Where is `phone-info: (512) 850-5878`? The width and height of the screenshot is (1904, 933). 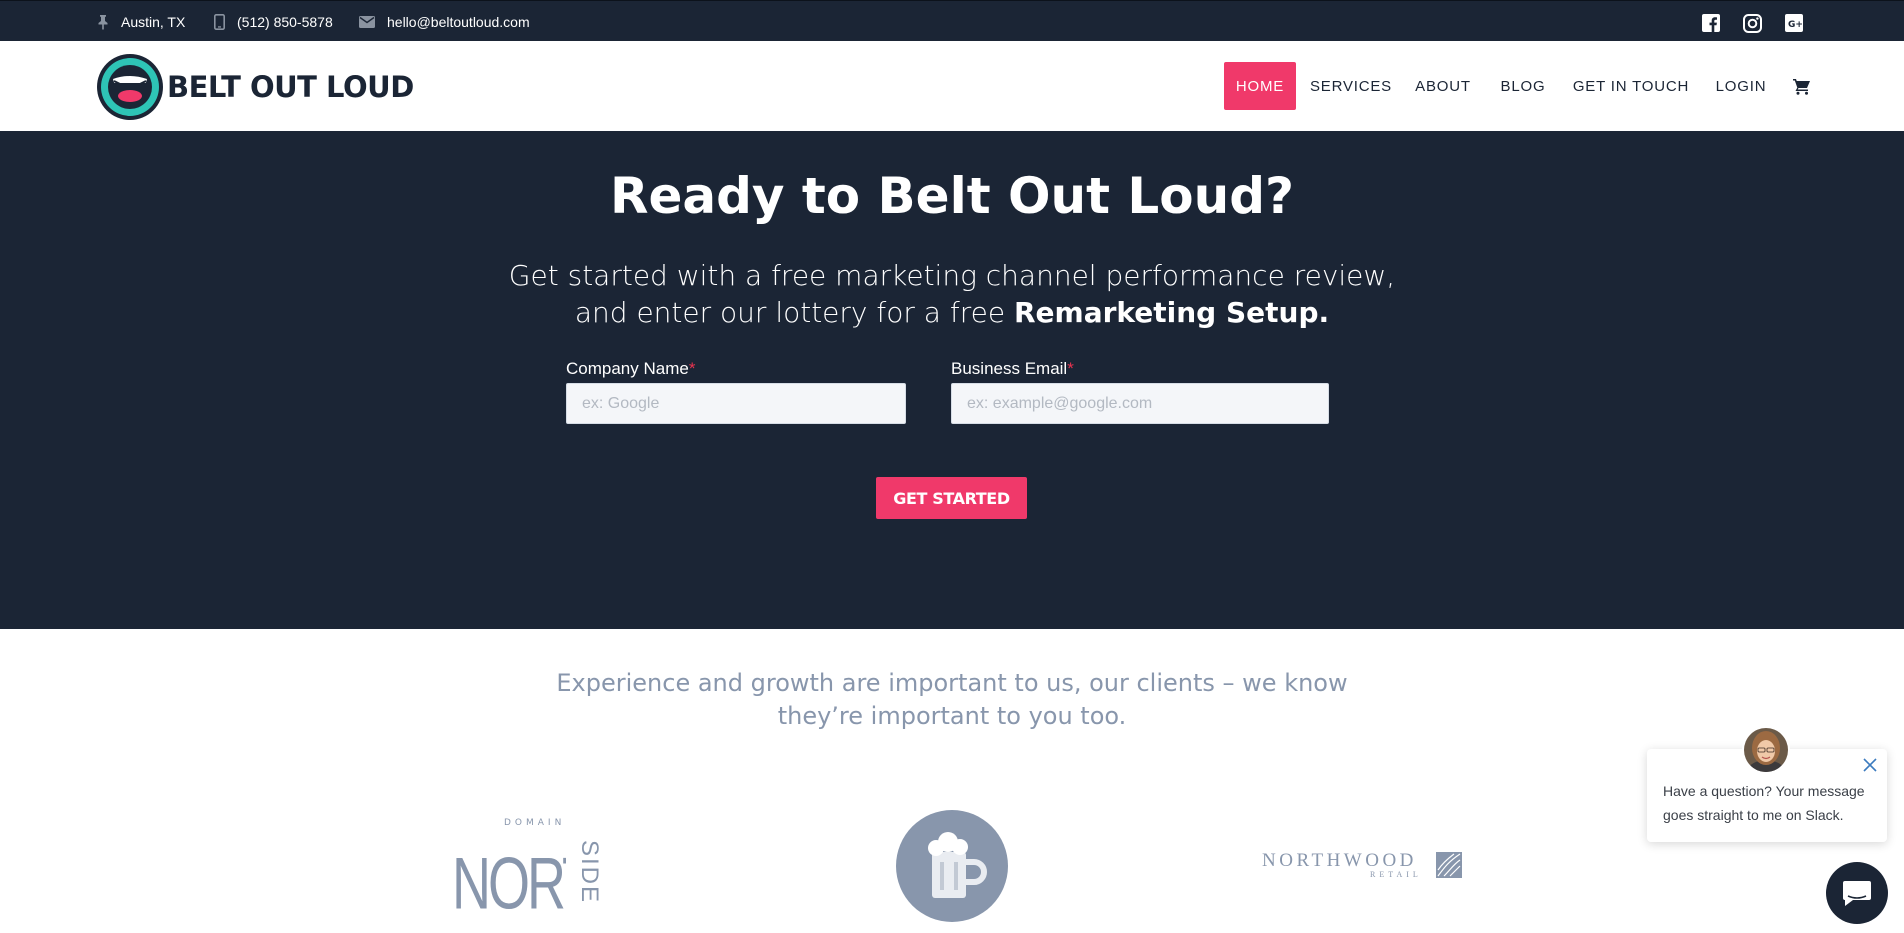
phone-info: (512) 850-5878 is located at coordinates (273, 22).